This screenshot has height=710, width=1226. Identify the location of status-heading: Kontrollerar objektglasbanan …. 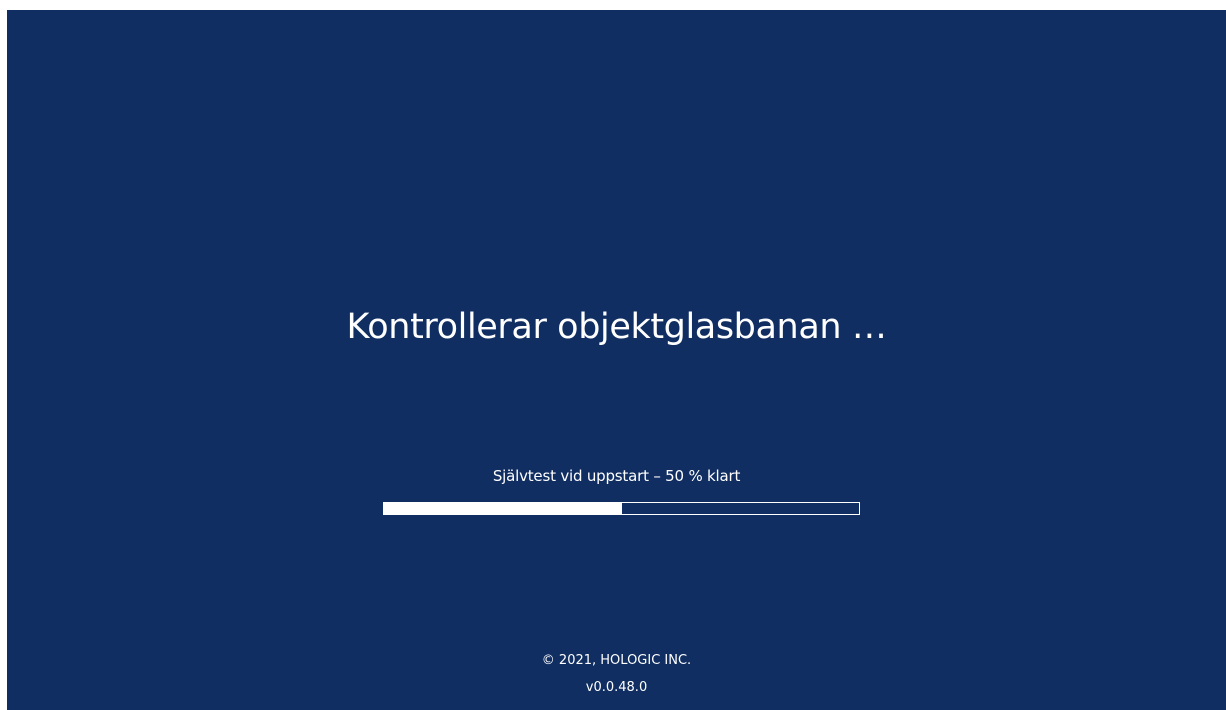
(616, 327).